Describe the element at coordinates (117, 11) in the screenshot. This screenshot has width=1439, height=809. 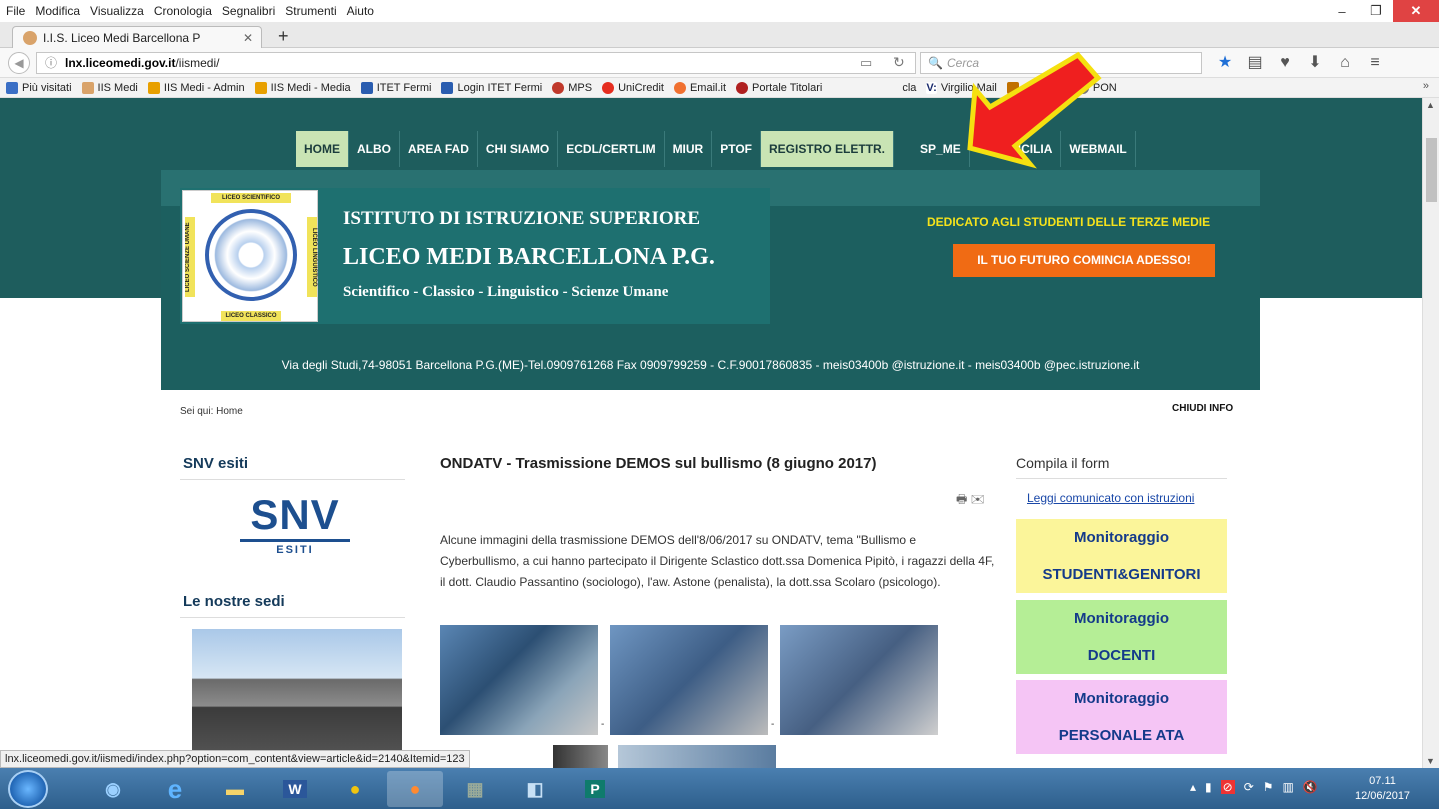
I see `menu-visualizza: Visualizza` at that location.